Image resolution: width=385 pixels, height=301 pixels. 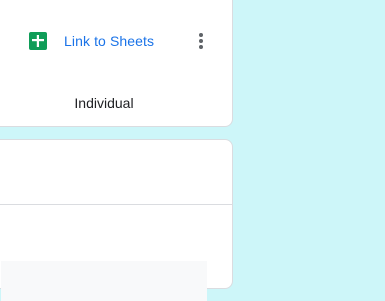 I want to click on more-vert-icon, so click(x=201, y=41).